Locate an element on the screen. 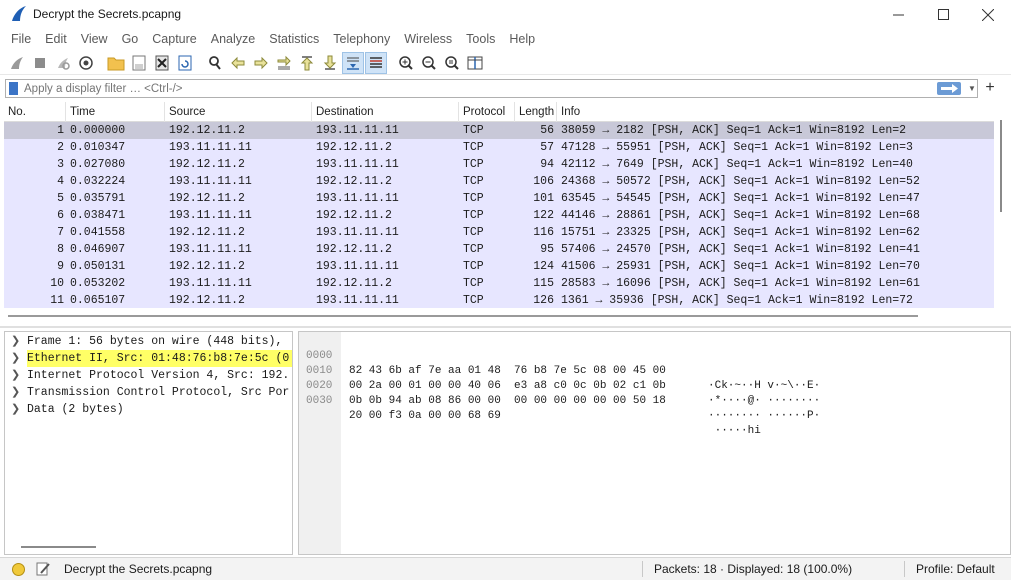 This screenshot has width=1011, height=580. filter-bookmark-icon is located at coordinates (13, 88).